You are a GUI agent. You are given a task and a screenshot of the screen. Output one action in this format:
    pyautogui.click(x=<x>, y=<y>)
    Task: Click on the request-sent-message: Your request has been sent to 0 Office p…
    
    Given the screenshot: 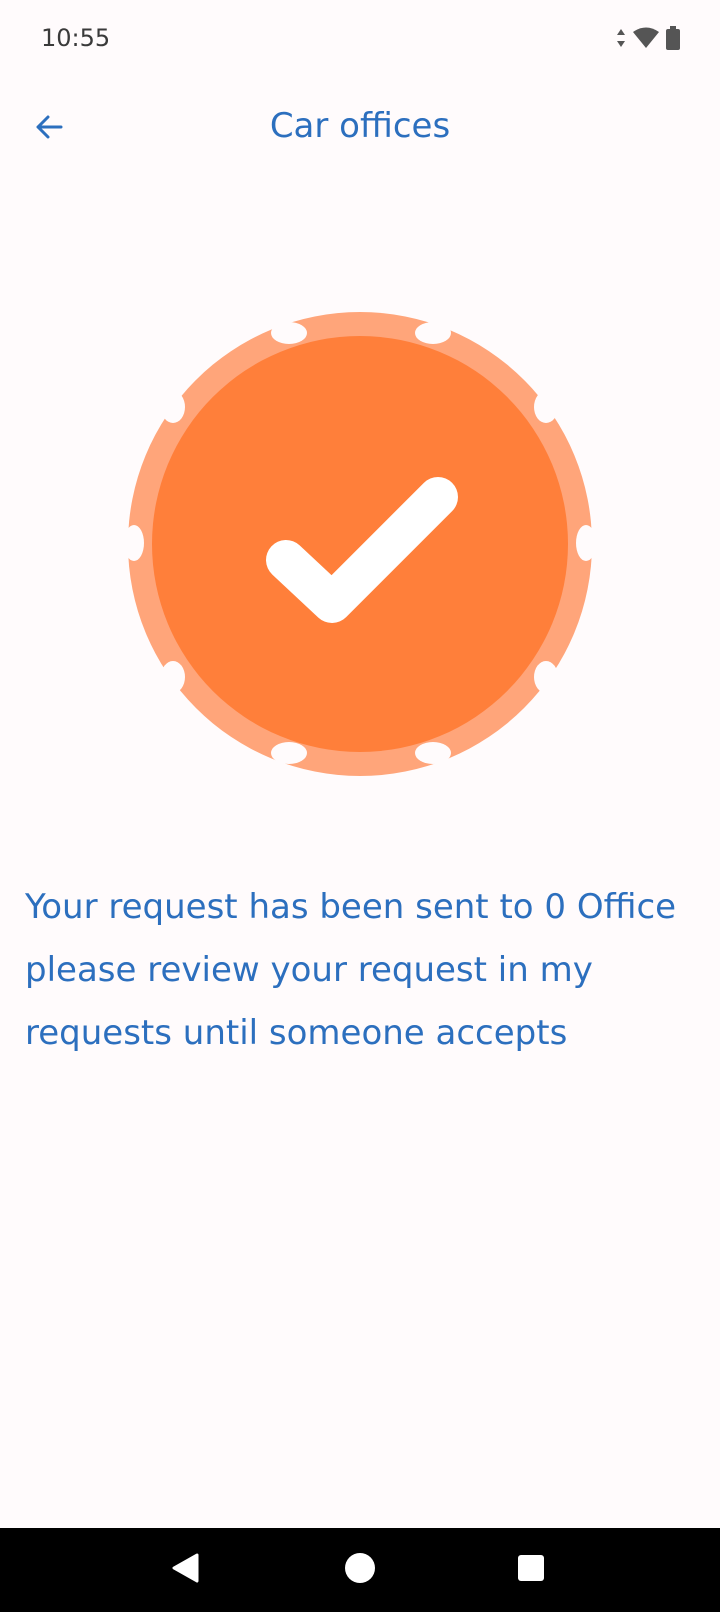 What is the action you would take?
    pyautogui.click(x=351, y=970)
    